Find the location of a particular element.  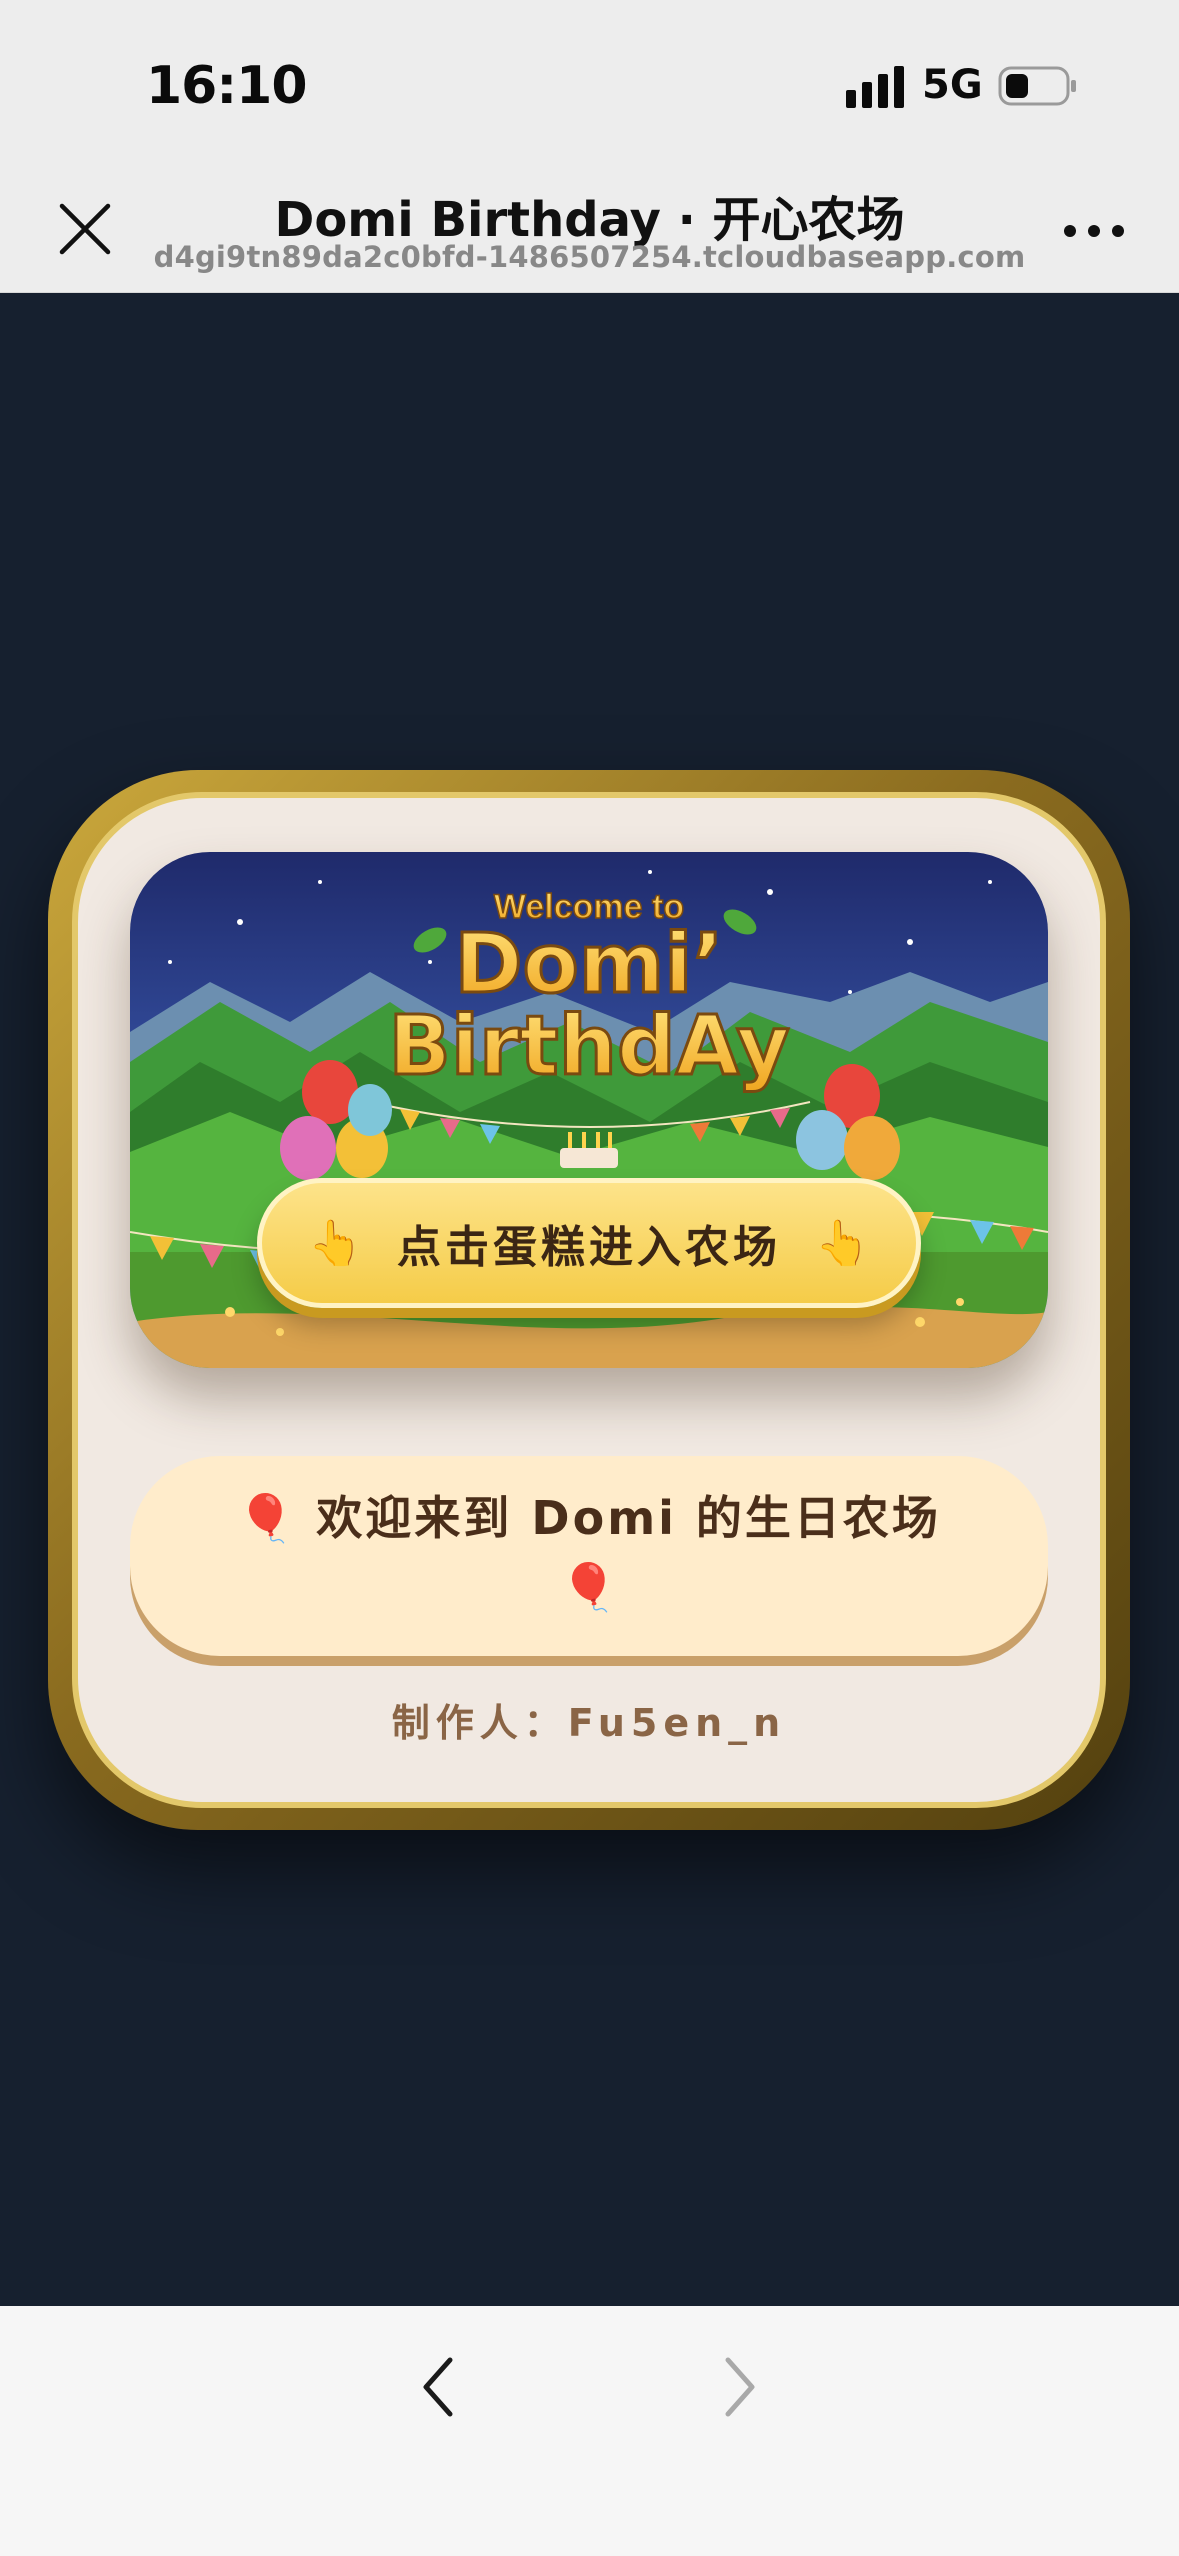

maker-credit: 制作人：Fu5en_n is located at coordinates (589, 1723).